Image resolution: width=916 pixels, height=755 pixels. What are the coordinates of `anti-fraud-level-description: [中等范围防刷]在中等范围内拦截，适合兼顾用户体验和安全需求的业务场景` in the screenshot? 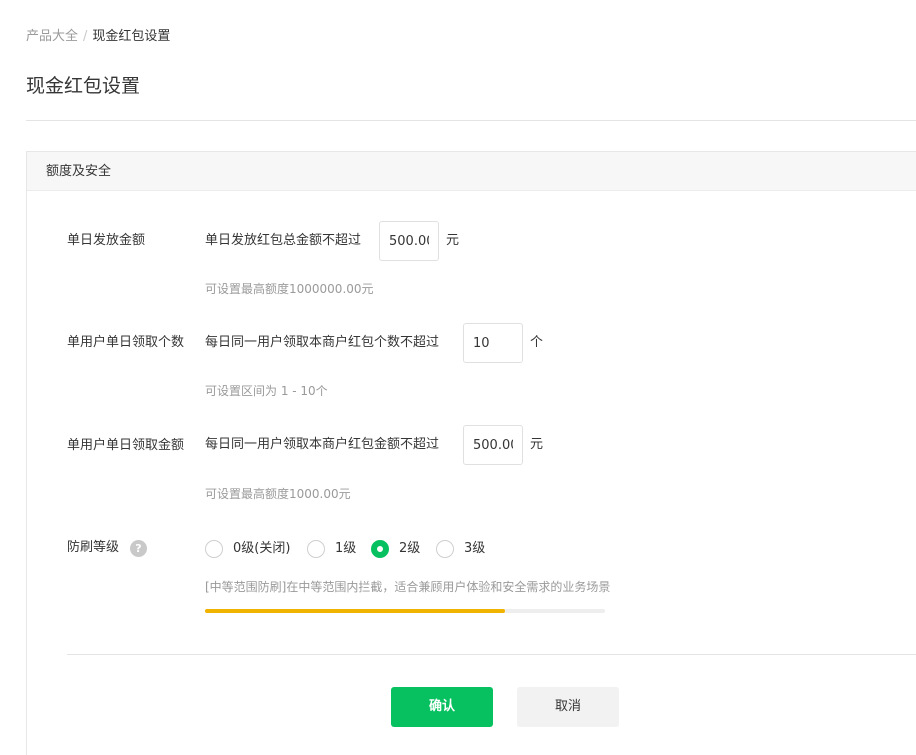 It's located at (408, 587).